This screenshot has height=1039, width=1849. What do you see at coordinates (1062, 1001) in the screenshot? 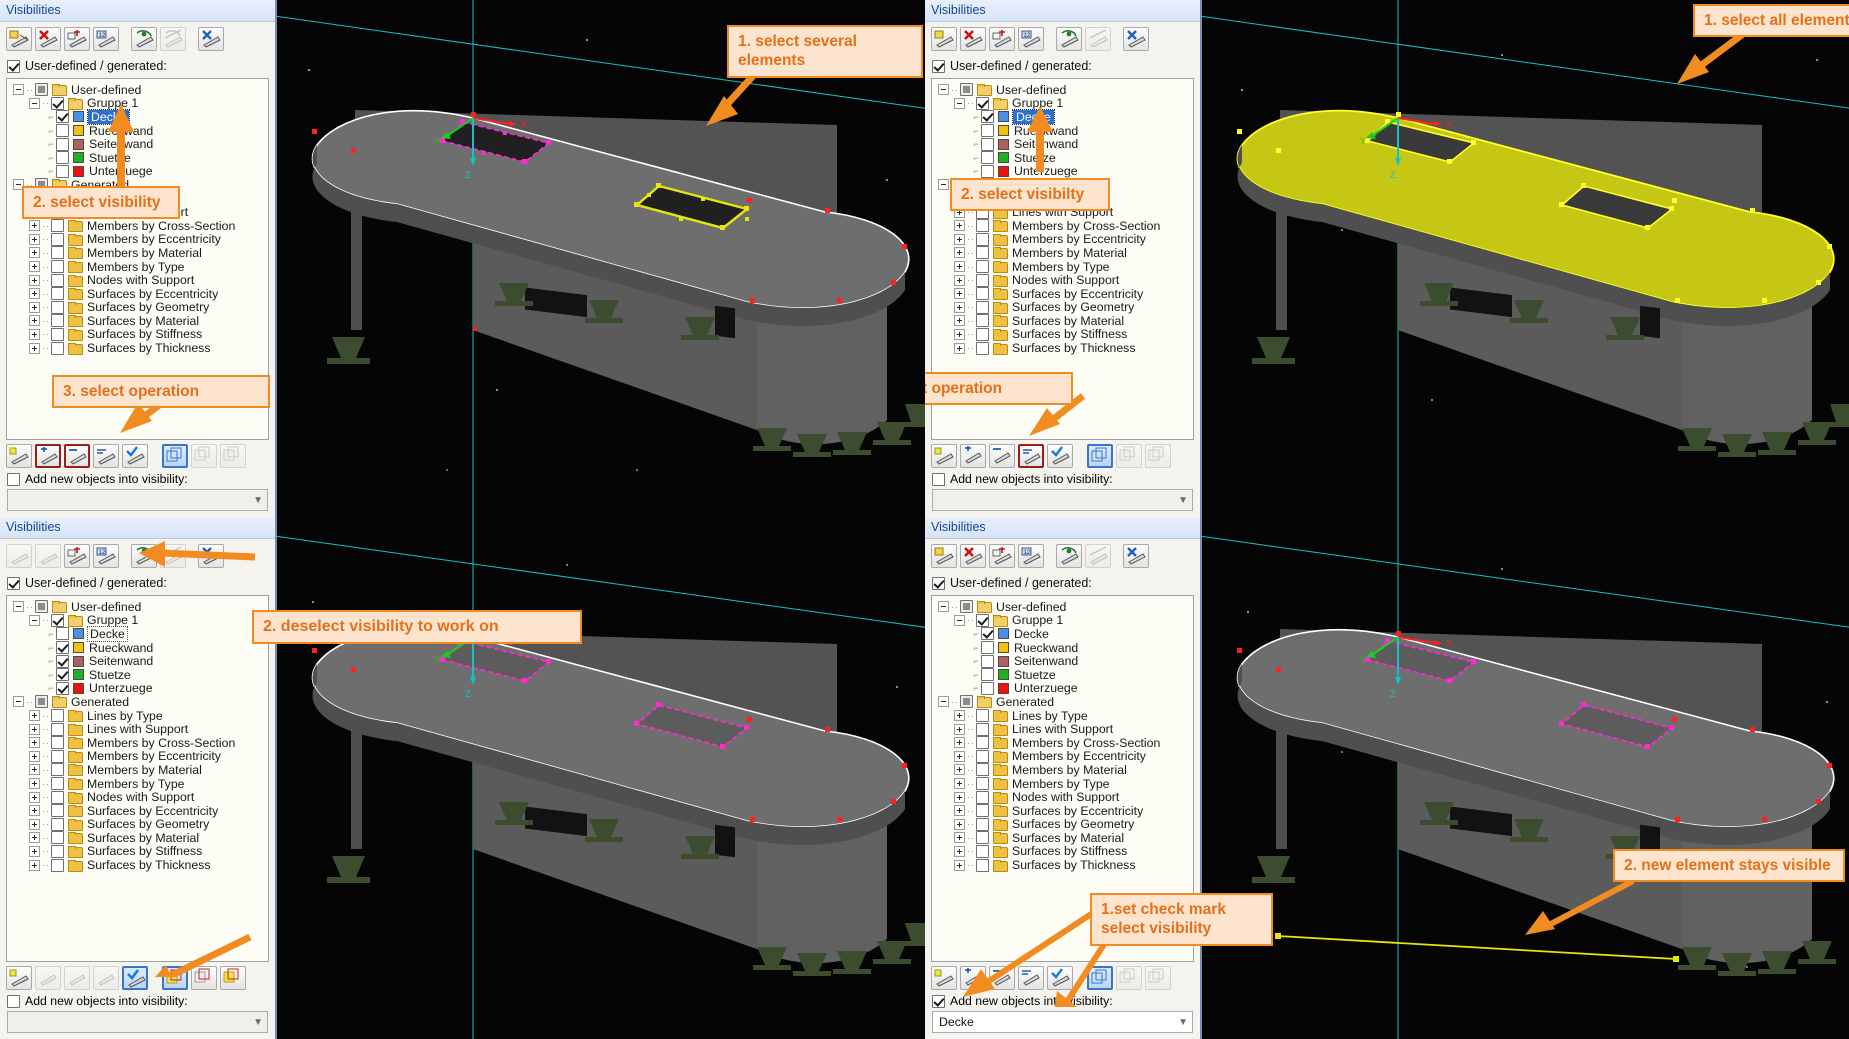
I see `add-new-objects-row-4: Add new objects into visibility:` at bounding box center [1062, 1001].